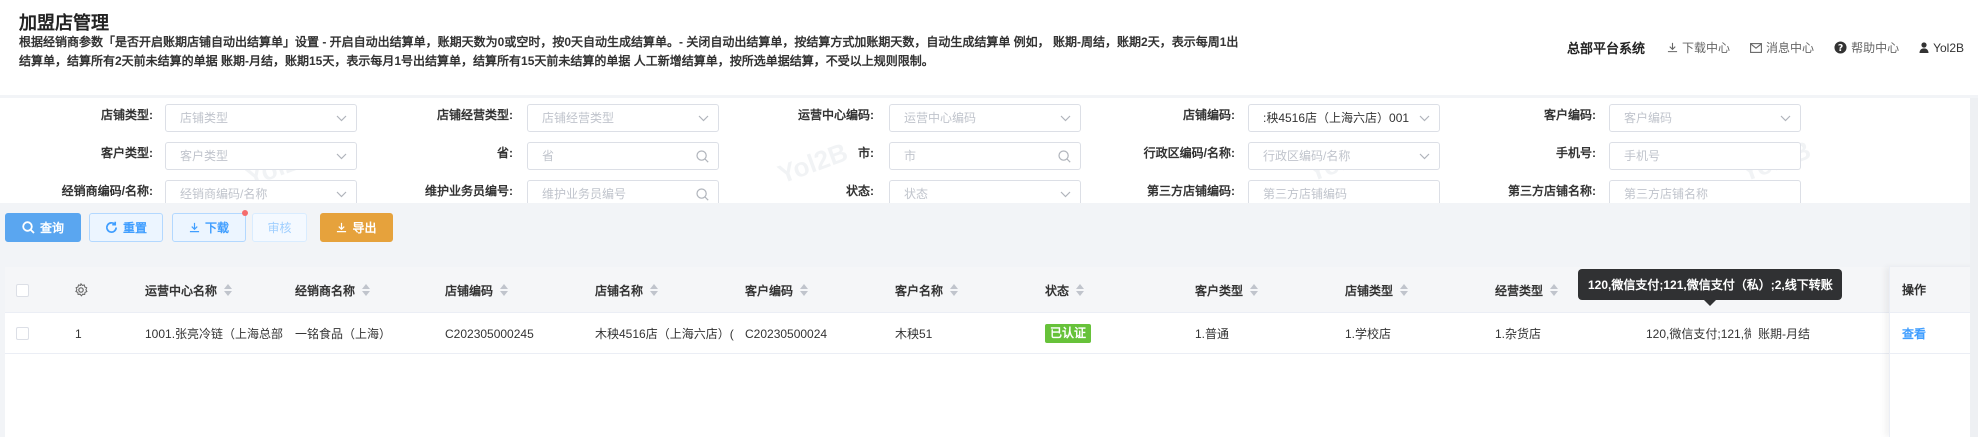 This screenshot has width=1978, height=437. What do you see at coordinates (333, 290) in the screenshot?
I see `column-header-dealer: 经销商名称` at bounding box center [333, 290].